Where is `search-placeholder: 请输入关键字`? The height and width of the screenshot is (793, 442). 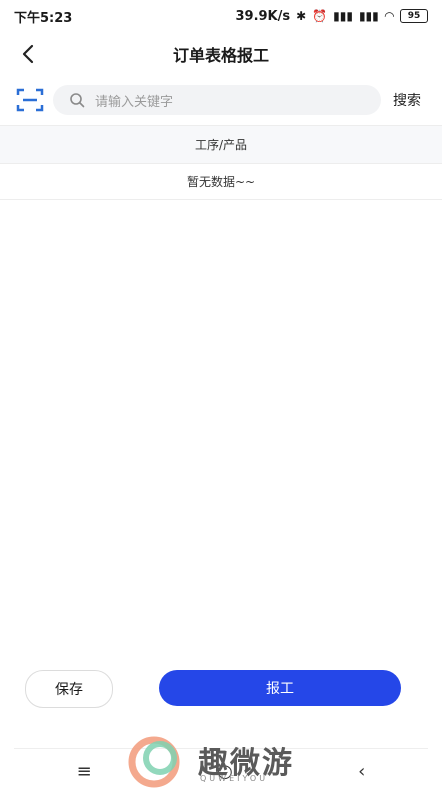 search-placeholder: 请输入关键字 is located at coordinates (134, 102).